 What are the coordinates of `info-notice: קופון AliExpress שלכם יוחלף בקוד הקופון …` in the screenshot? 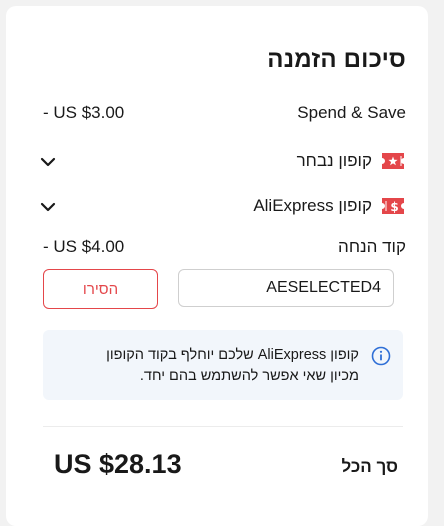 It's located at (223, 365).